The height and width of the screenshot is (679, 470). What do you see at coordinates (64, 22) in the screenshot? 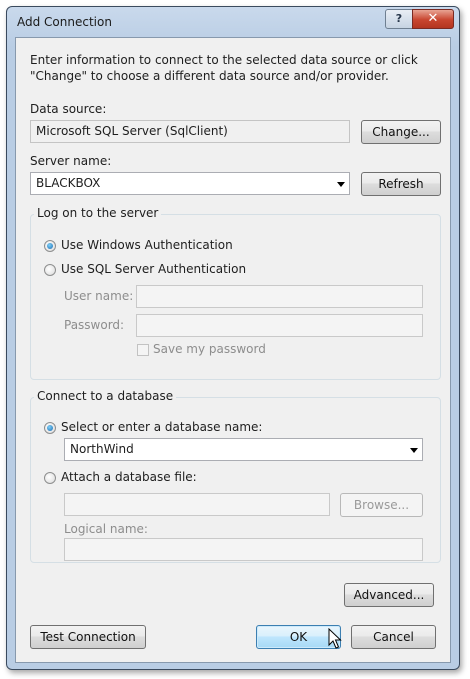
I see `dialog-title: Add Connection` at bounding box center [64, 22].